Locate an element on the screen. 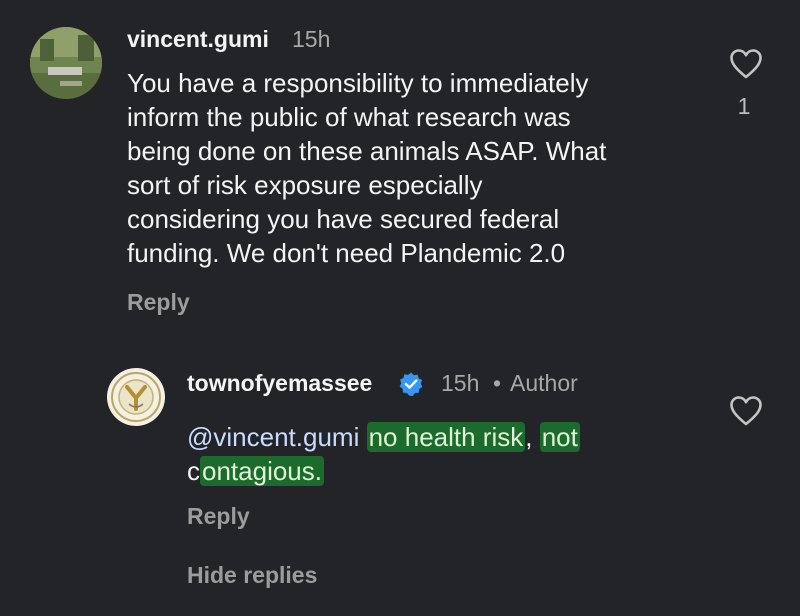 Image resolution: width=800 pixels, height=616 pixels. comment-timestamp: 15h is located at coordinates (311, 39).